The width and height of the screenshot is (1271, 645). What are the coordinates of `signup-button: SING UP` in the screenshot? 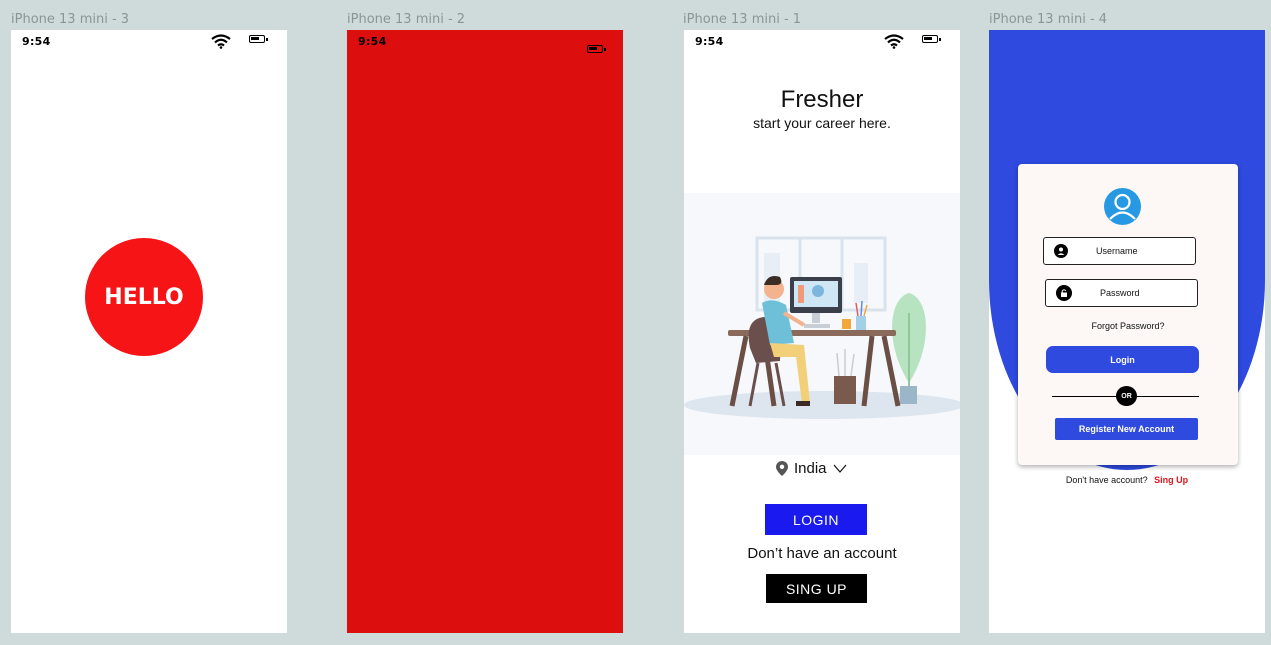 It's located at (816, 588).